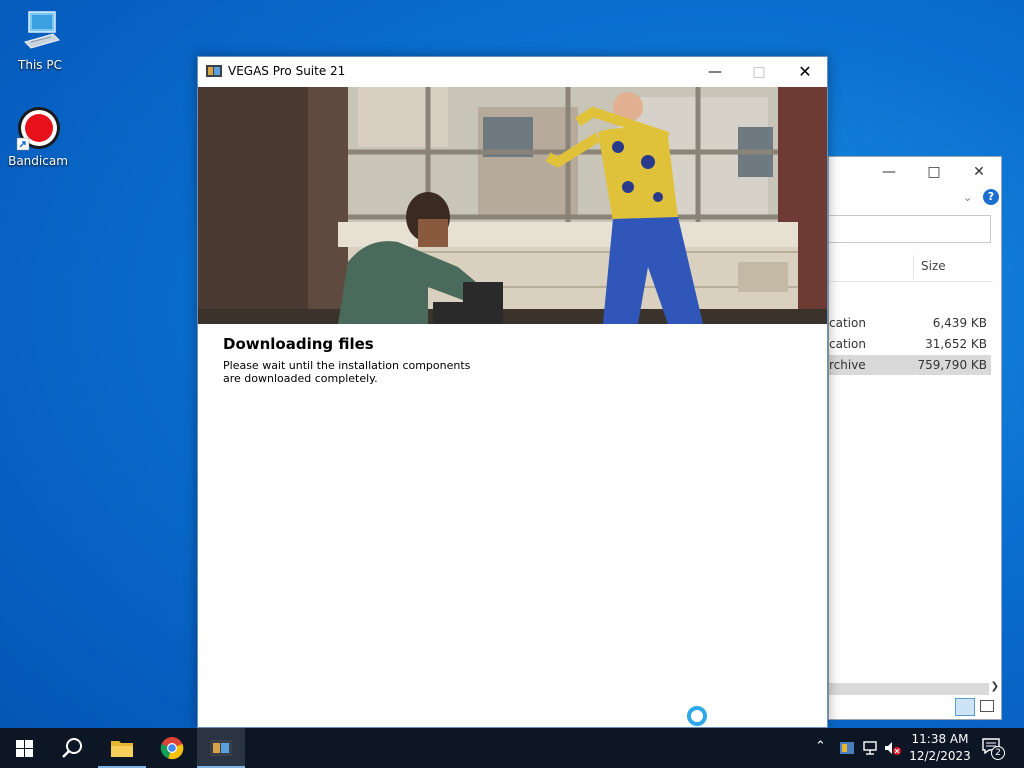  I want to click on file-row: cation 31,652 KB, so click(910, 344).